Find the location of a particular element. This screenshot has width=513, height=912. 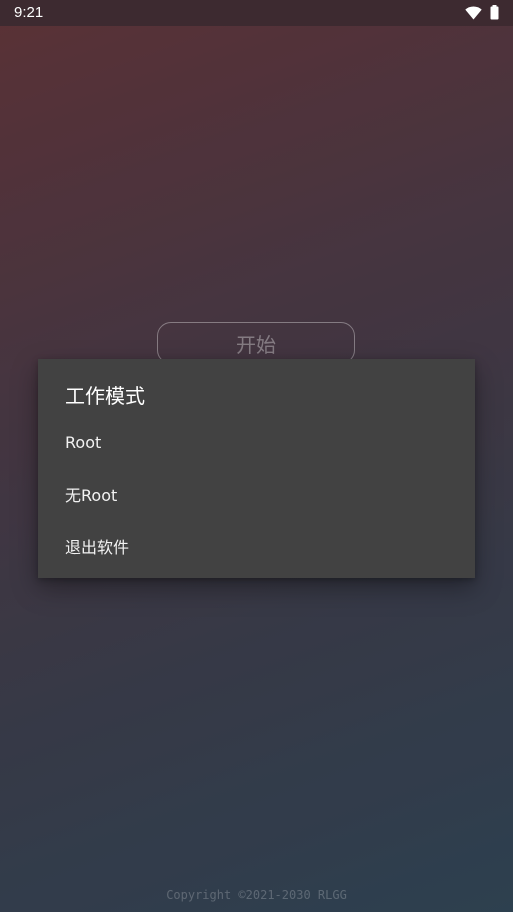

copyright-text: Copyright ©2021-2030 RLGG is located at coordinates (256, 895).